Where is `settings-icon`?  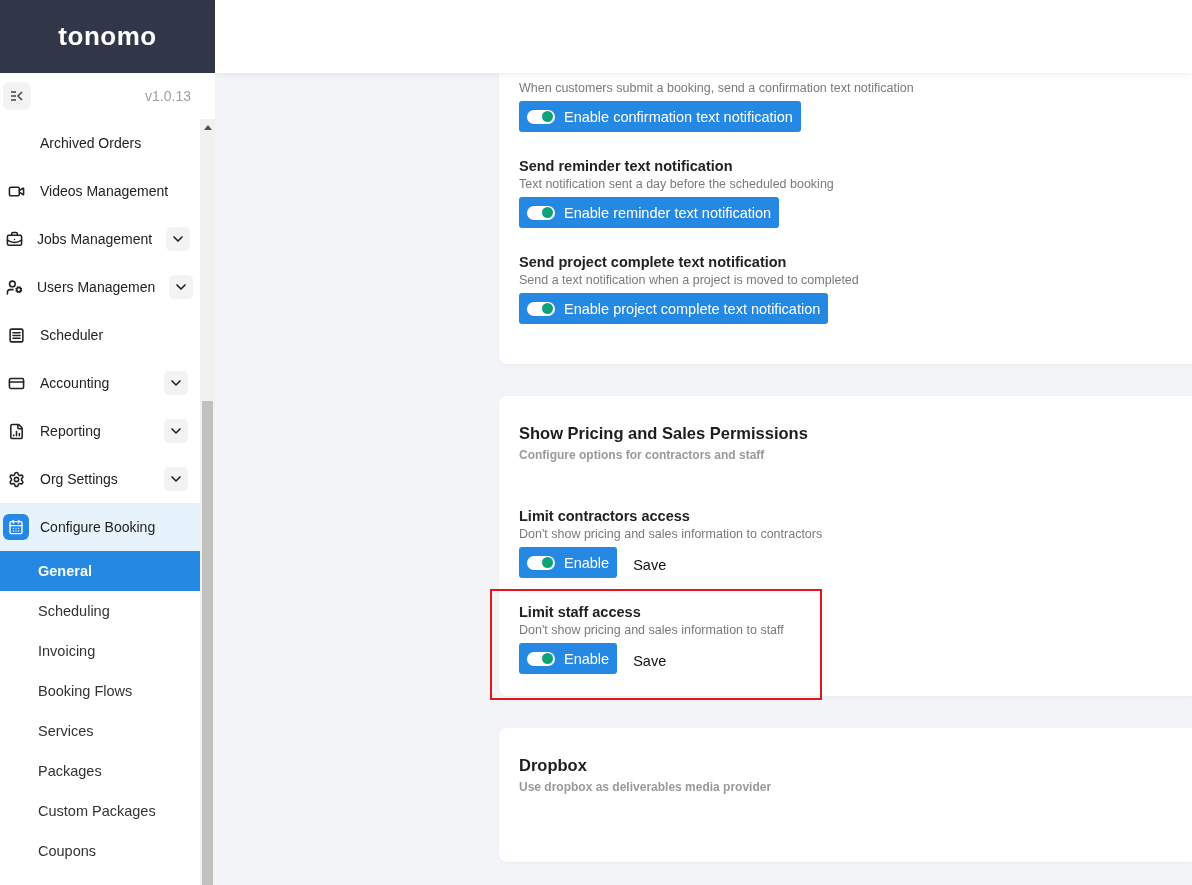 settings-icon is located at coordinates (16, 479).